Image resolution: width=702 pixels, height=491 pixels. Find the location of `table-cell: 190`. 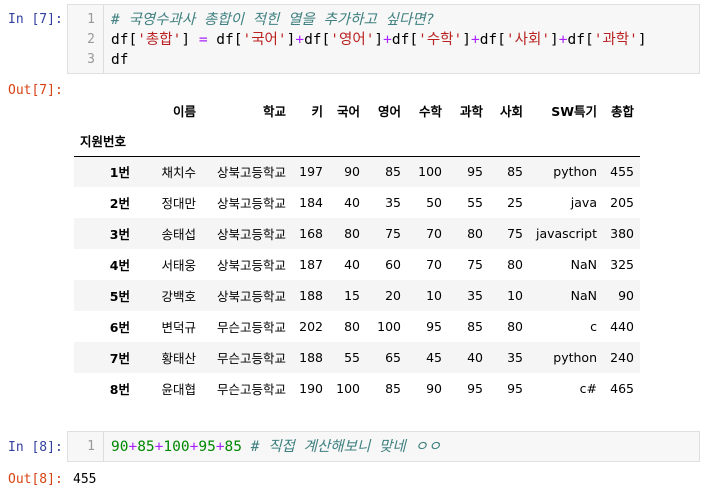

table-cell: 190 is located at coordinates (311, 388).